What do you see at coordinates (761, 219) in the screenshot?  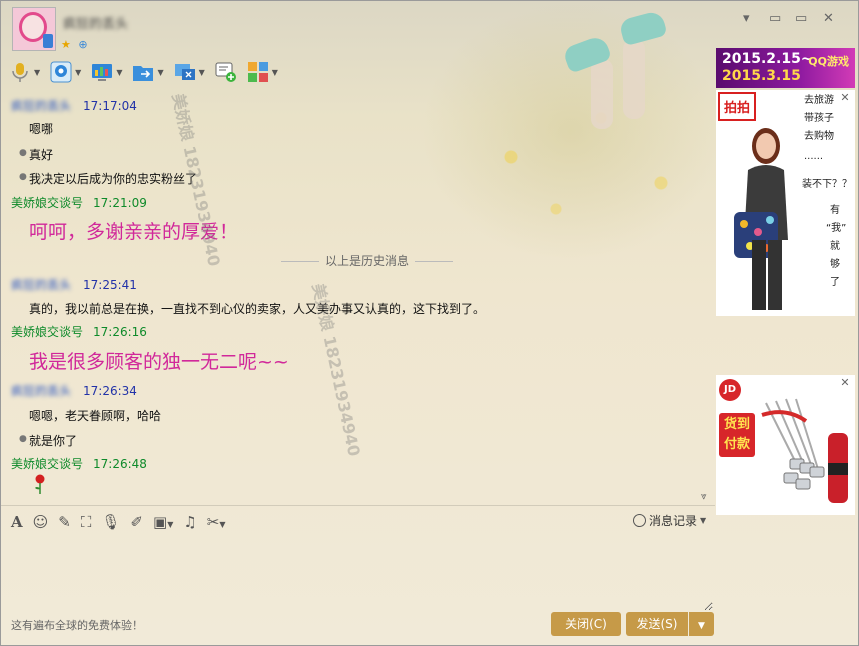 I see `ad-woman-image` at bounding box center [761, 219].